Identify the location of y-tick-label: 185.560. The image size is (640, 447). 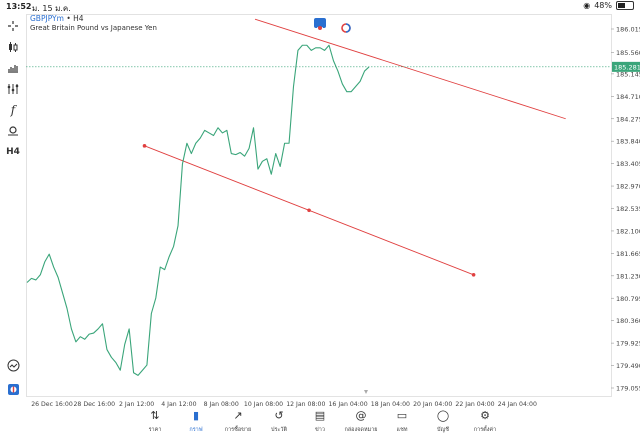
(628, 53).